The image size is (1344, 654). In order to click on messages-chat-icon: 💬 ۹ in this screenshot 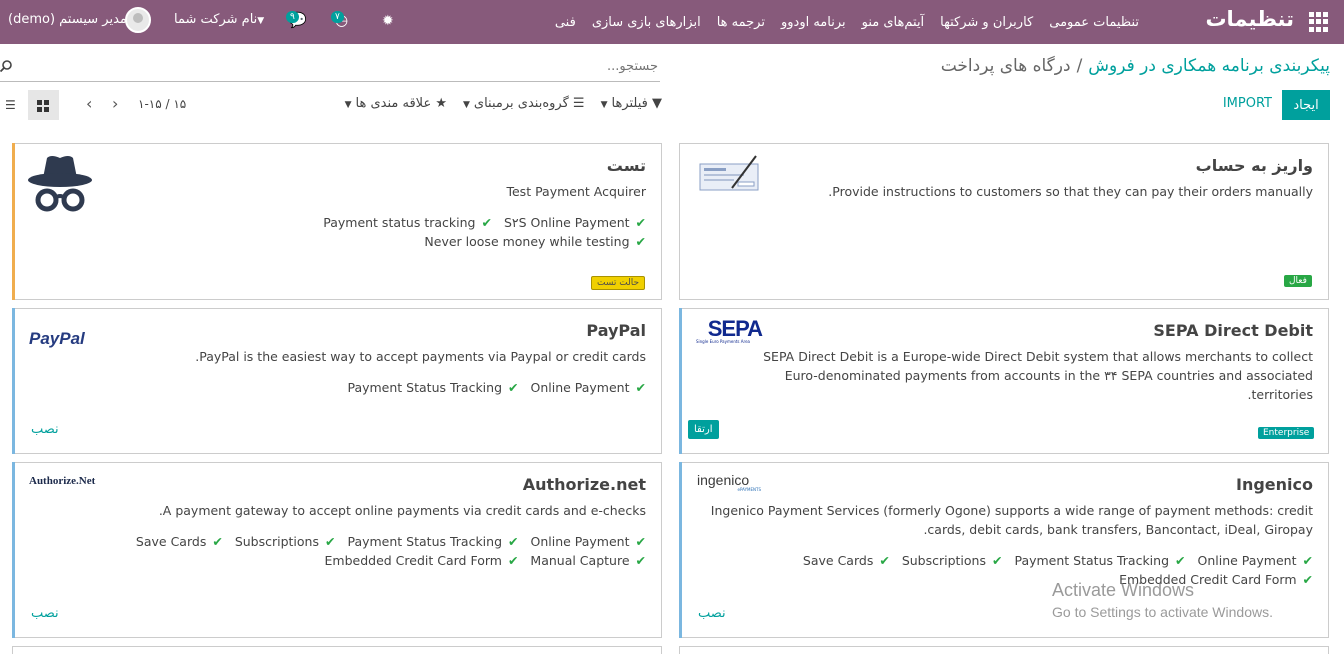, I will do `click(296, 20)`.